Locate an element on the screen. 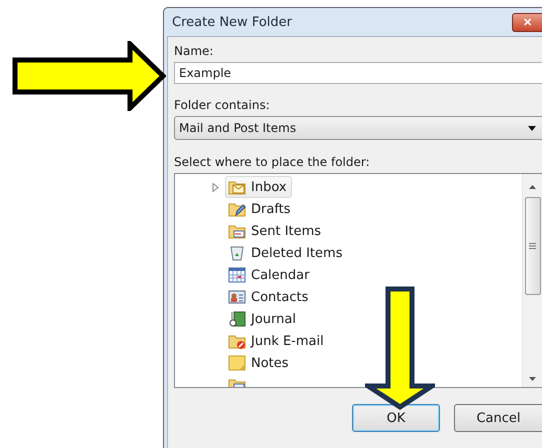 This screenshot has width=542, height=448. folder-item: Journal is located at coordinates (263, 319).